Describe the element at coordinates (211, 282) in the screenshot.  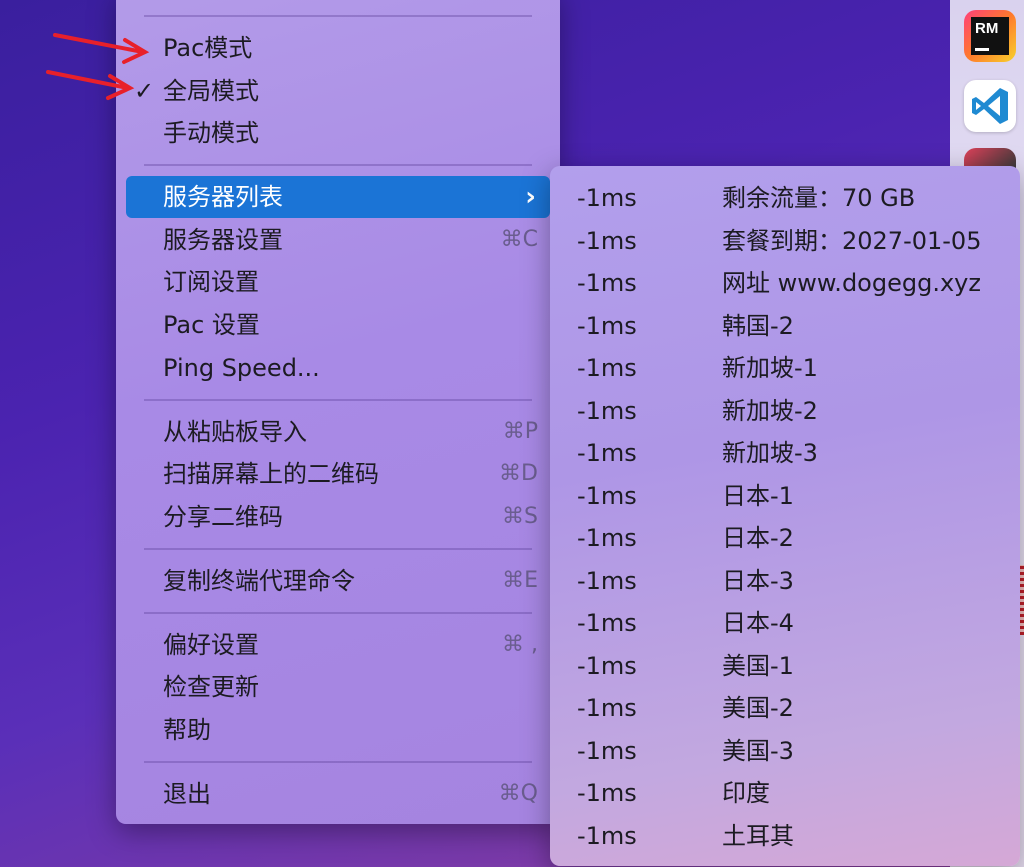
I see `menu-item-label: 订阅设置` at that location.